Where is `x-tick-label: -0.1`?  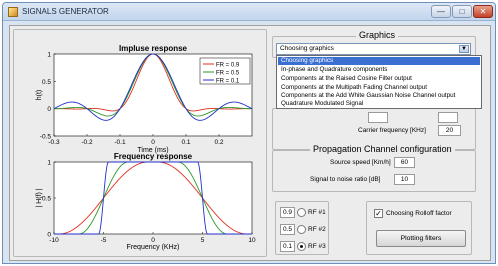
x-tick-label: -0.1 is located at coordinates (120, 142).